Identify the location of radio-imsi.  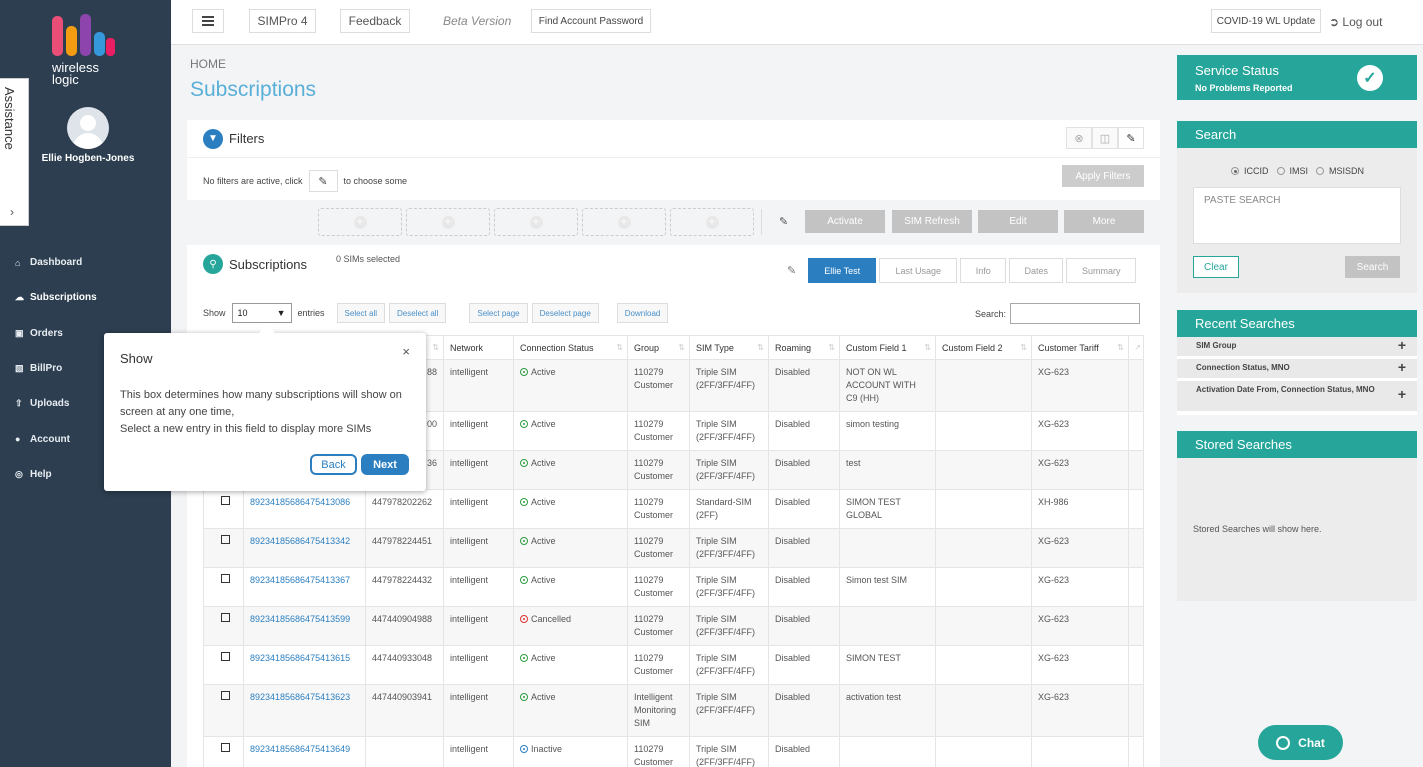
(1280, 171).